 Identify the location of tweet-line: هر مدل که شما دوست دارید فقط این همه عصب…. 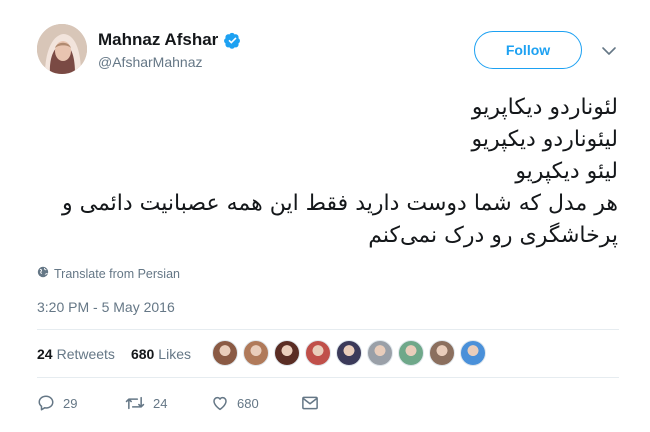
(339, 203).